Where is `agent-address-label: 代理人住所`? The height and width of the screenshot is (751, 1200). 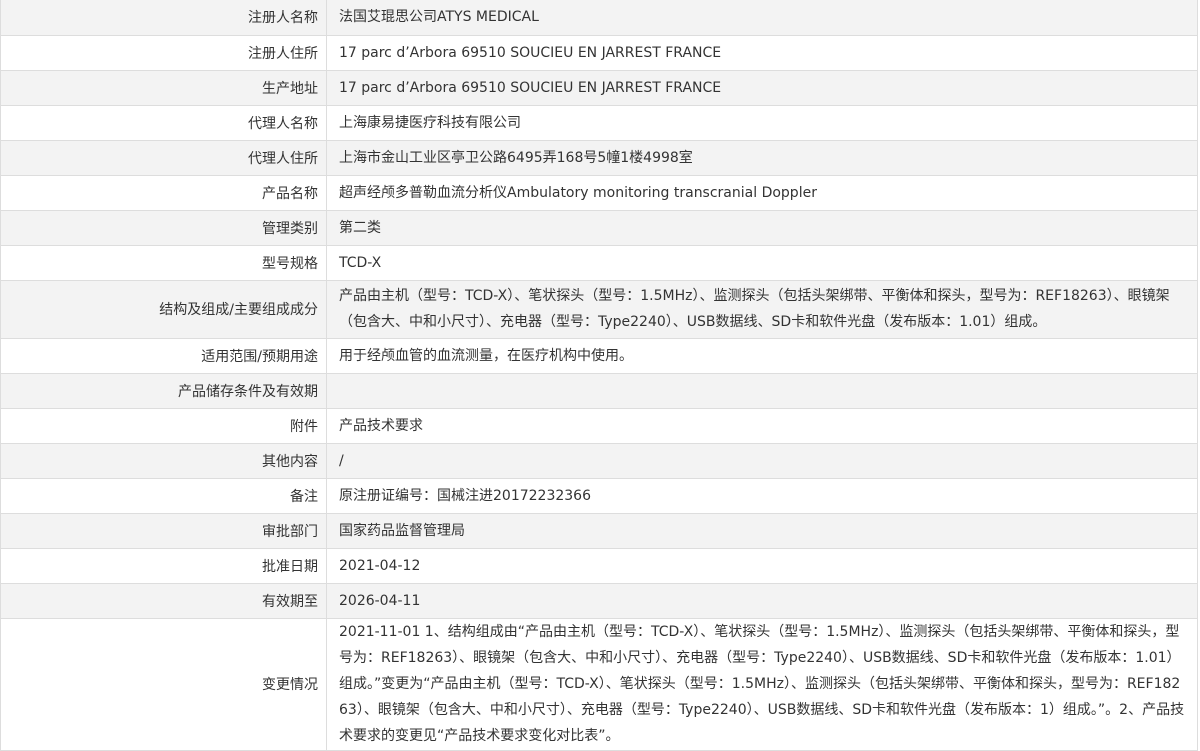
agent-address-label: 代理人住所 is located at coordinates (163, 157).